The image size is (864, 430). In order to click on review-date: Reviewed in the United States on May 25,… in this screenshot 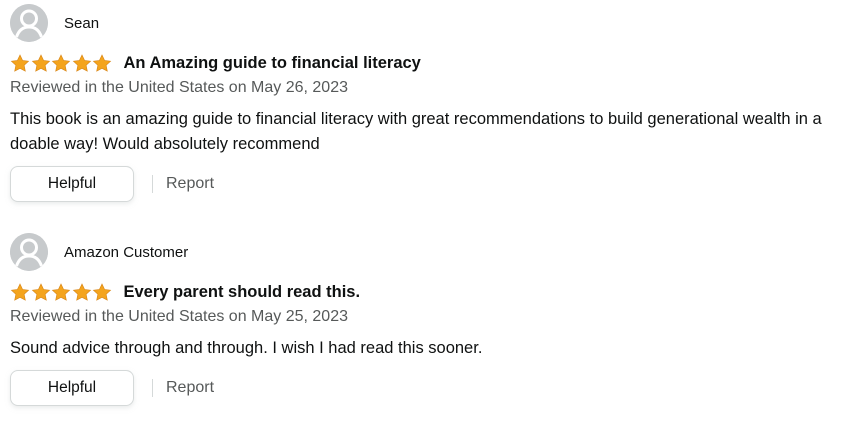, I will do `click(179, 316)`.